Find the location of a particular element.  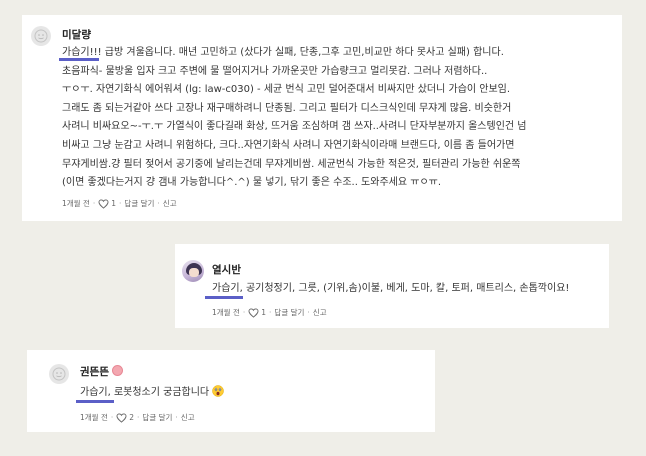

comment-meta: 1개월 전 · 2 · 답글 달기 · 신고 is located at coordinates (137, 417).